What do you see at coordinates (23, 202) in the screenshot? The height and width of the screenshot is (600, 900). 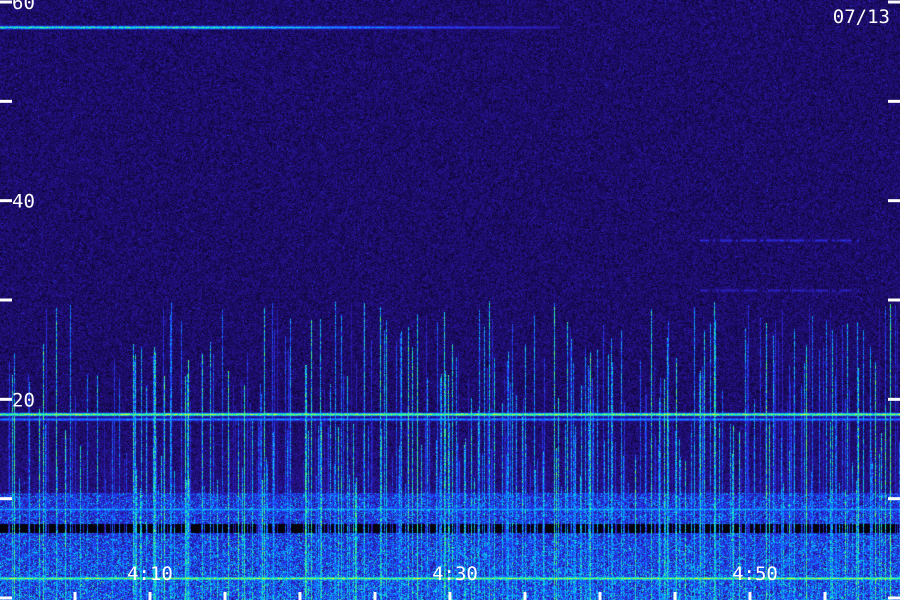 I see `y-tick-label: 40` at bounding box center [23, 202].